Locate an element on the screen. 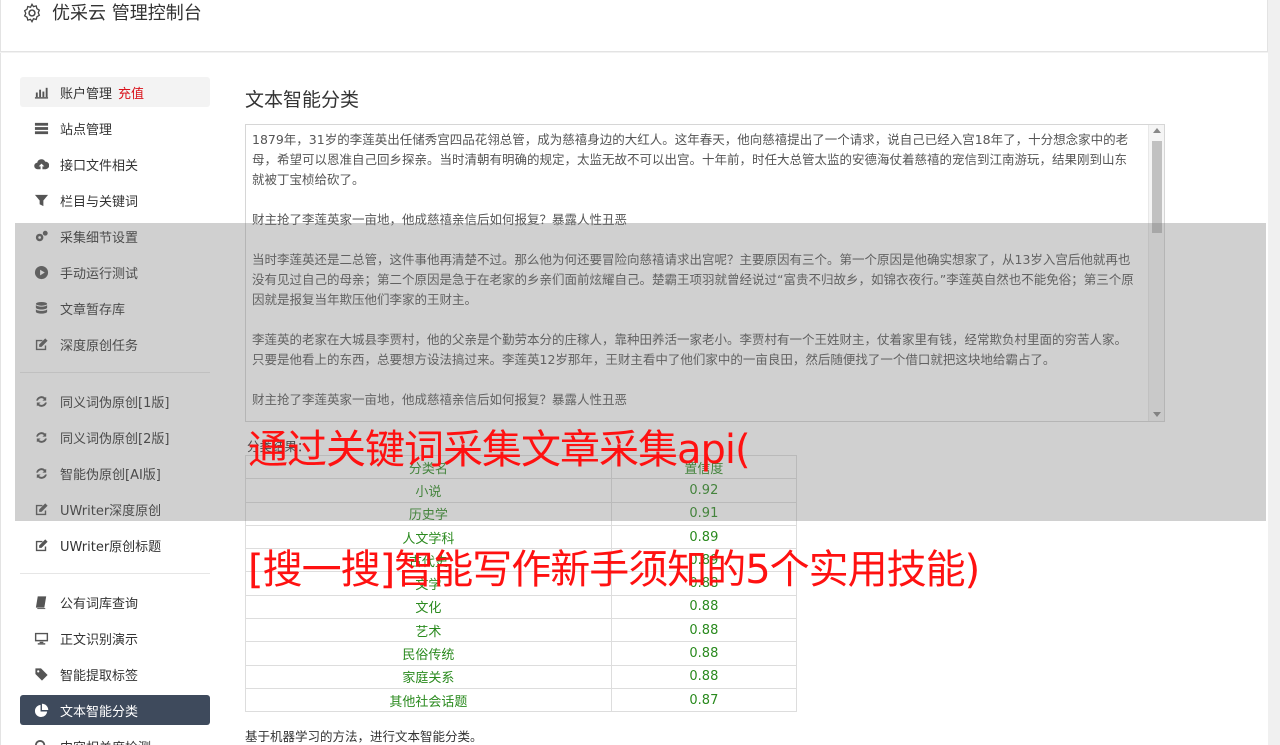  sidebar-item-relevance-check: 内容相关度检测 is located at coordinates (115, 738).